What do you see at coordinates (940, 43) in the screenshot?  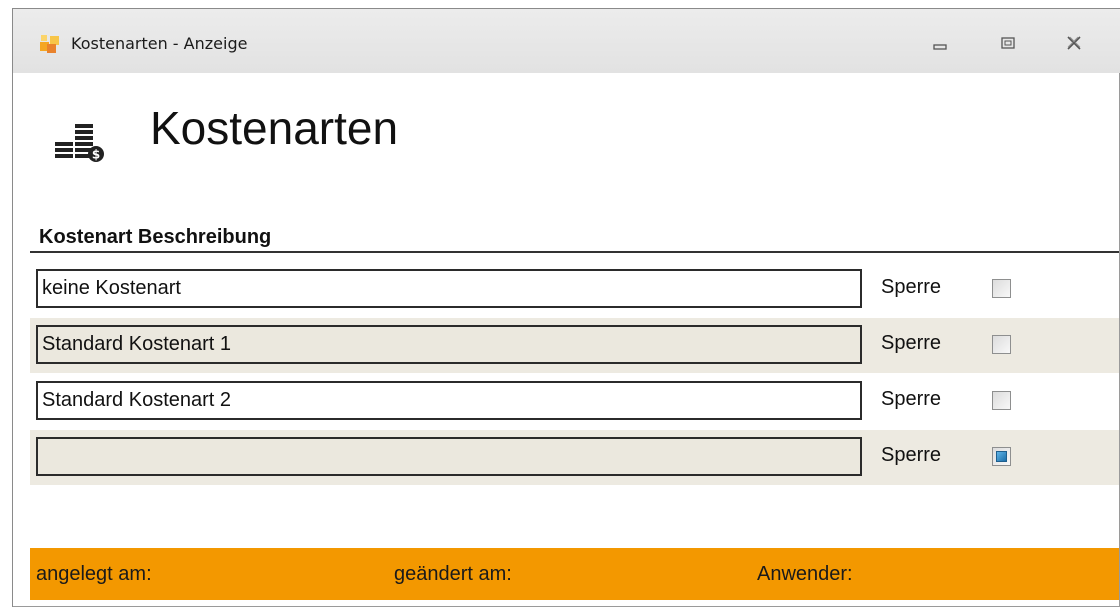 I see `minimize-icon` at bounding box center [940, 43].